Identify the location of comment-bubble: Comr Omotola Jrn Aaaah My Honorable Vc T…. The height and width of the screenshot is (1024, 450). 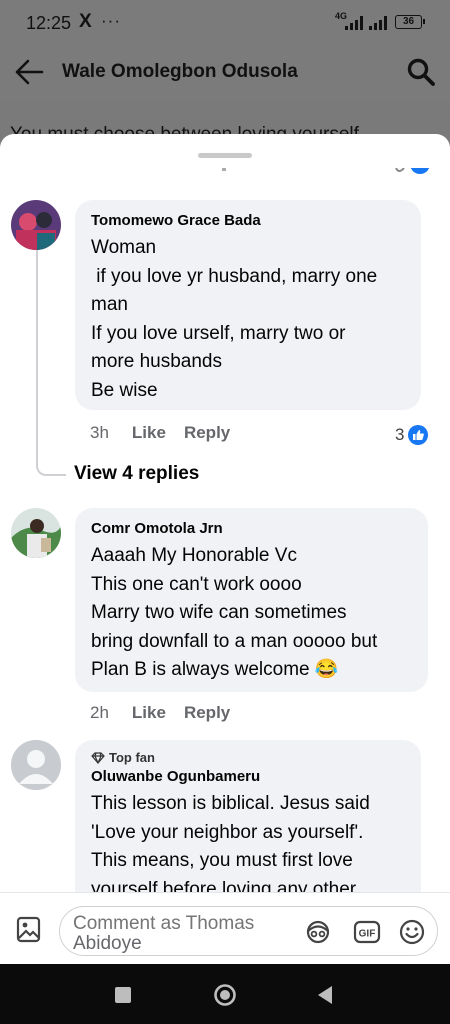
(251, 600).